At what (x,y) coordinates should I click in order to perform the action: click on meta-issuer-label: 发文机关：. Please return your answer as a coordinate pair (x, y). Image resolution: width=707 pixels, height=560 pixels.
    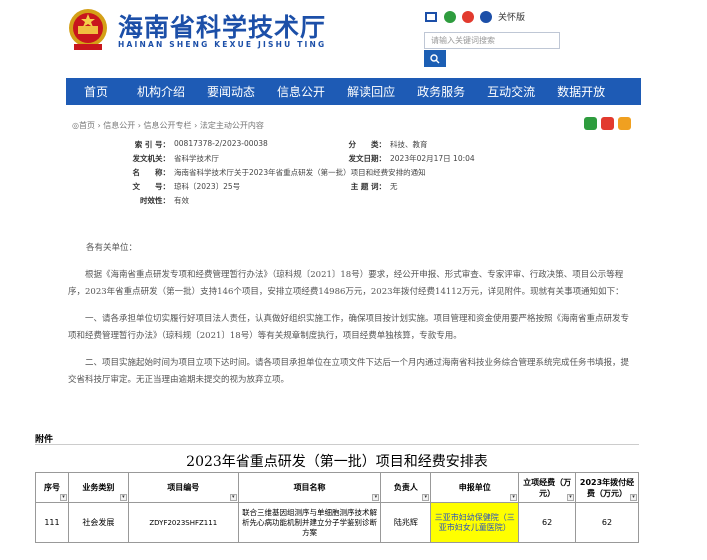
    Looking at the image, I should click on (151, 158).